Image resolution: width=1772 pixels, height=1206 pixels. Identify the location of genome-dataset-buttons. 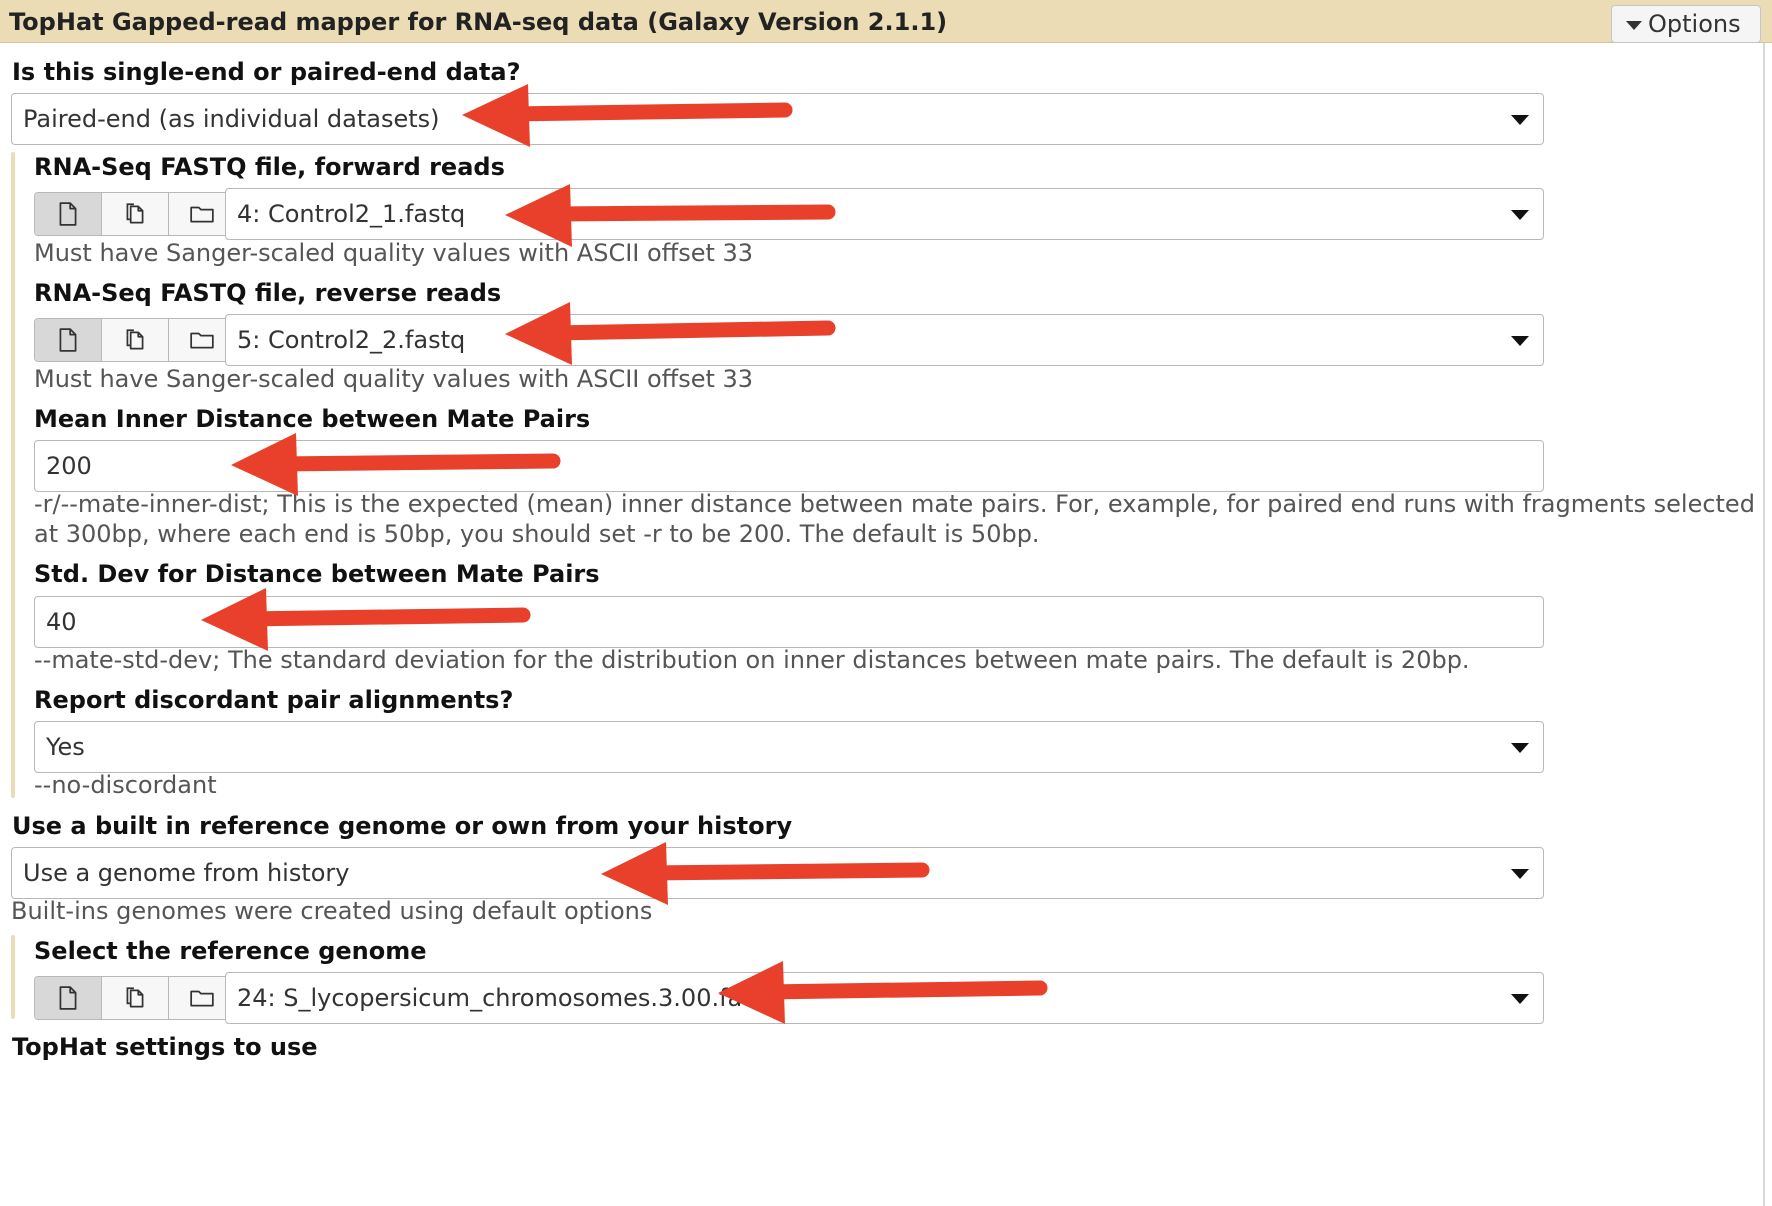
(135, 998).